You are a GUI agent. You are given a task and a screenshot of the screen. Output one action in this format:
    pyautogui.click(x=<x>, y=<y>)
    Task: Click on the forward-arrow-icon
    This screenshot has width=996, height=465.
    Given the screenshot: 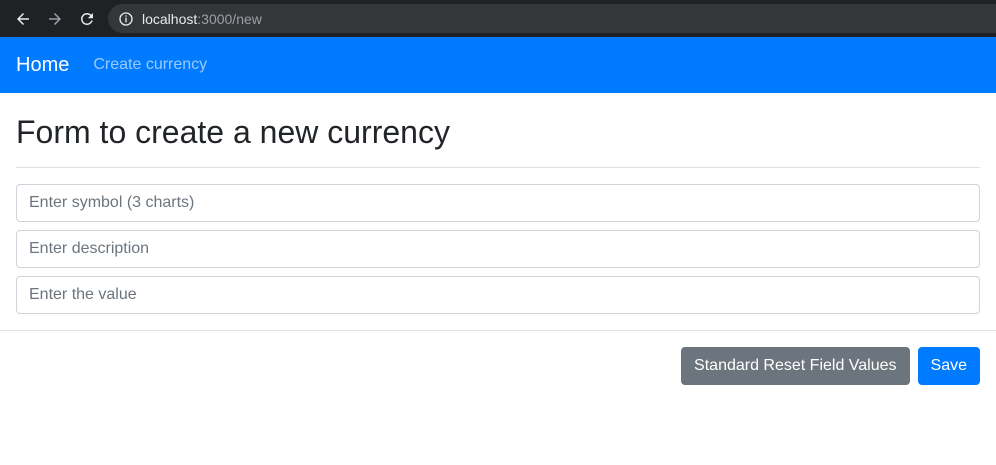 What is the action you would take?
    pyautogui.click(x=55, y=19)
    